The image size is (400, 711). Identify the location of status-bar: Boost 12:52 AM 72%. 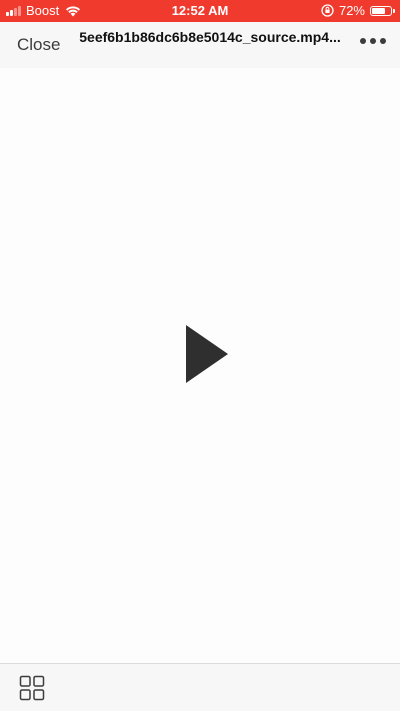
(200, 11).